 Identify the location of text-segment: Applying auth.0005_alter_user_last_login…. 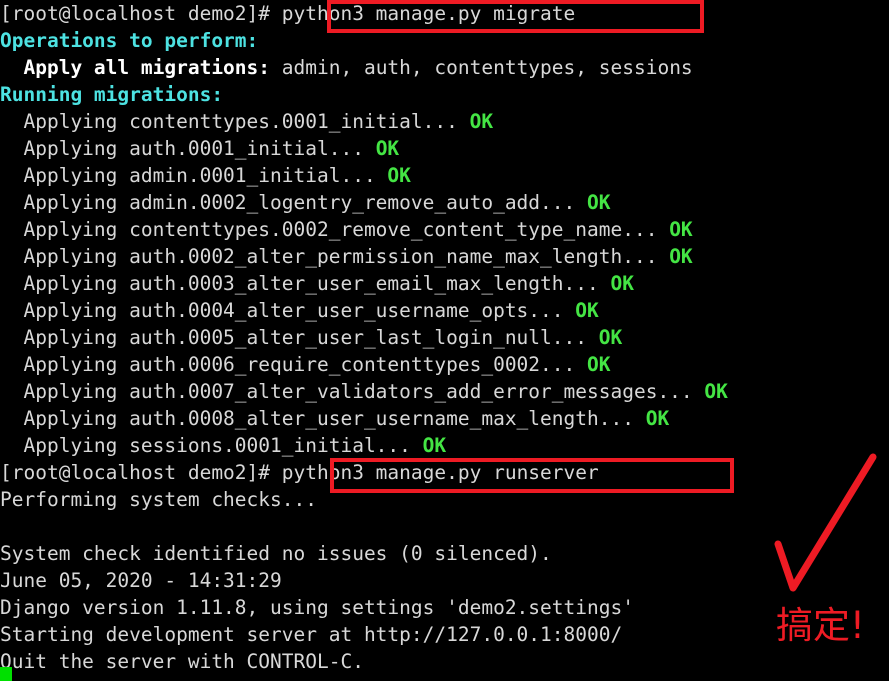
(293, 337).